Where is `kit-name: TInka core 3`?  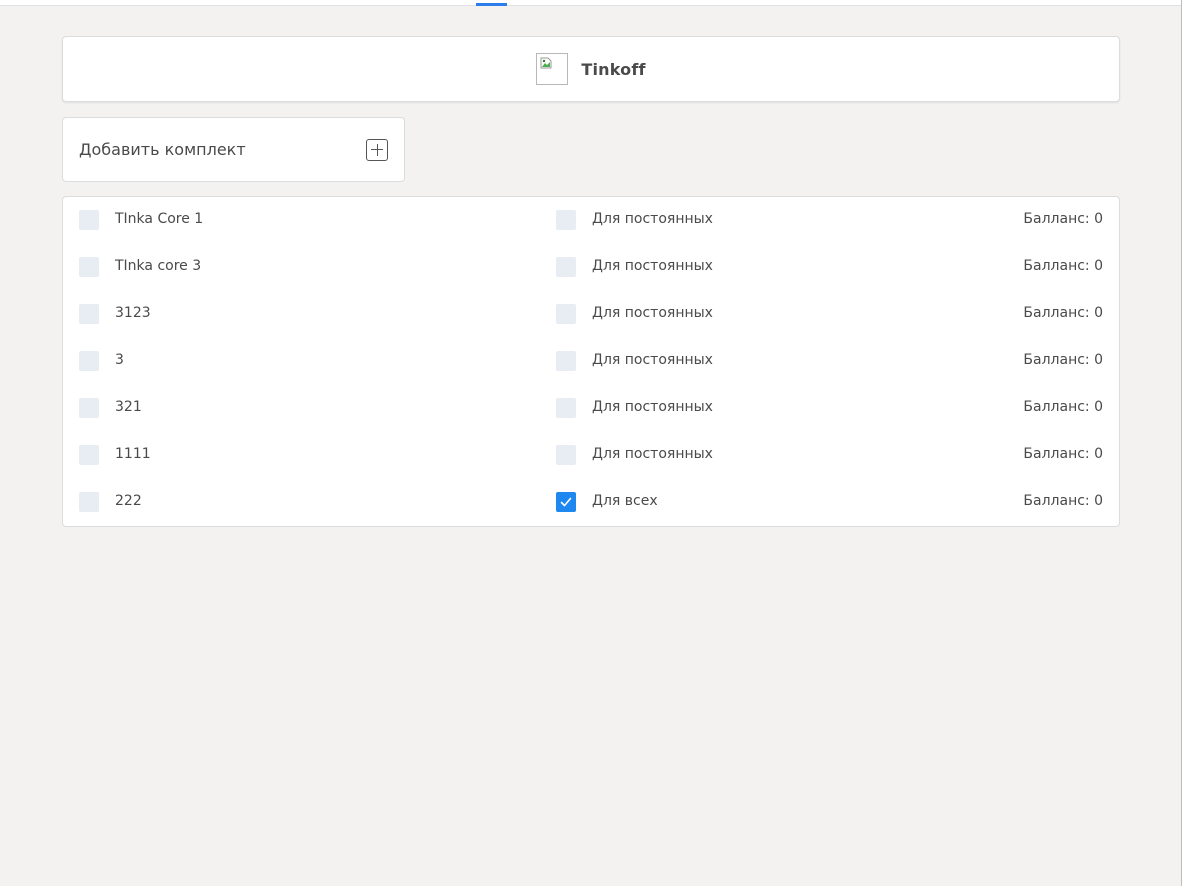 kit-name: TInka core 3 is located at coordinates (158, 266).